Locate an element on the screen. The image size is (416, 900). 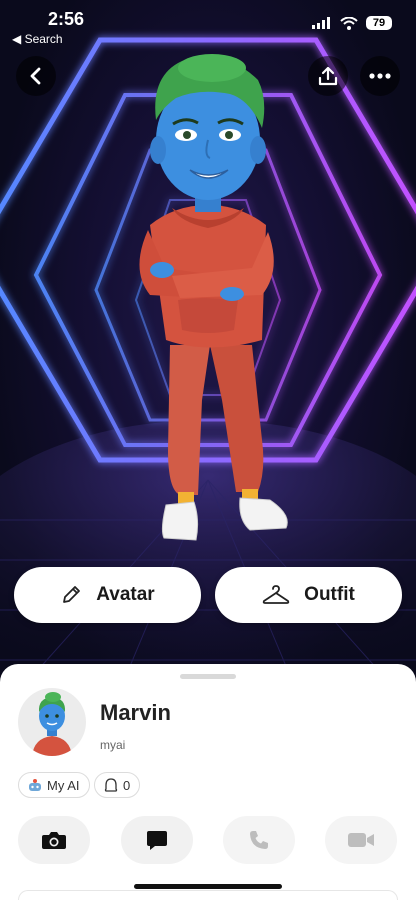
snapscore-chip: 0 is located at coordinates (117, 785).